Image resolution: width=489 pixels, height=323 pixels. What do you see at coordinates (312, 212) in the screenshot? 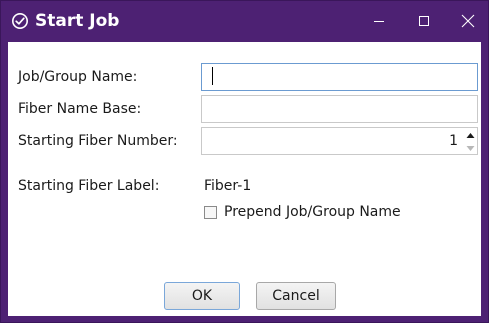
I see `prepend-checkbox-label: Prepend Job/Group Name` at bounding box center [312, 212].